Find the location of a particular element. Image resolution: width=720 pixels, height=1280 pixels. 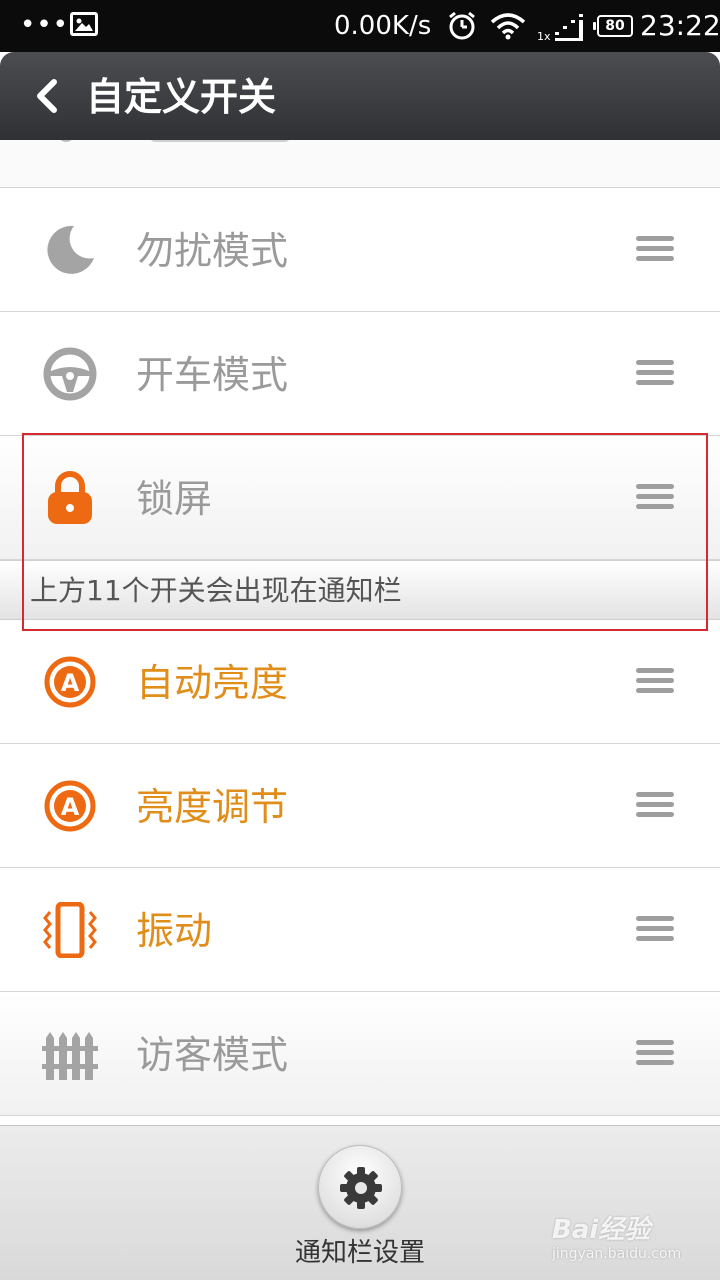

toggle-label: 勿扰模式 is located at coordinates (212, 251).